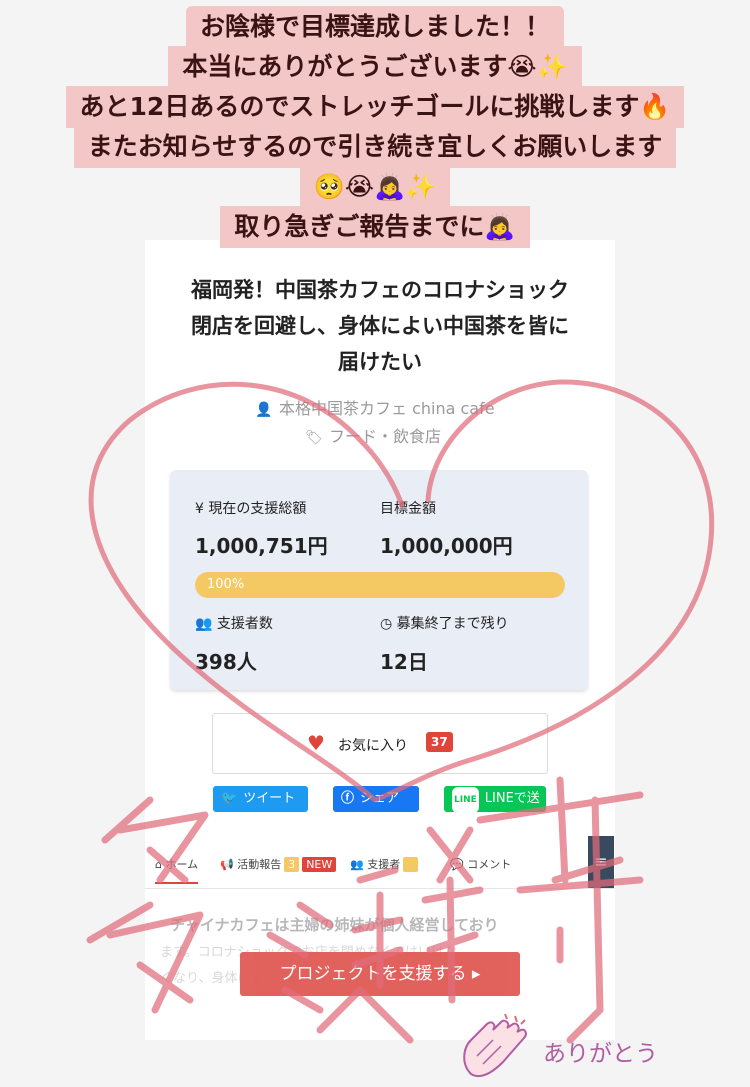  I want to click on story-line-5: 🥺😭🙇‍♀️✨, so click(375, 187).